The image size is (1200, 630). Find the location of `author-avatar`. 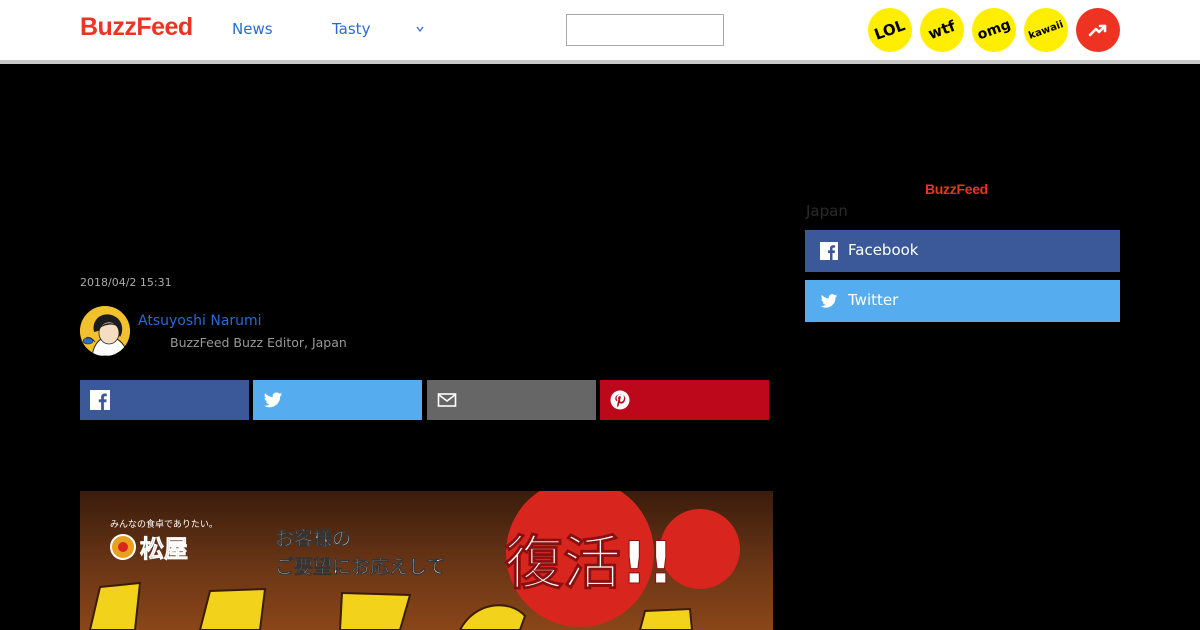

author-avatar is located at coordinates (105, 331).